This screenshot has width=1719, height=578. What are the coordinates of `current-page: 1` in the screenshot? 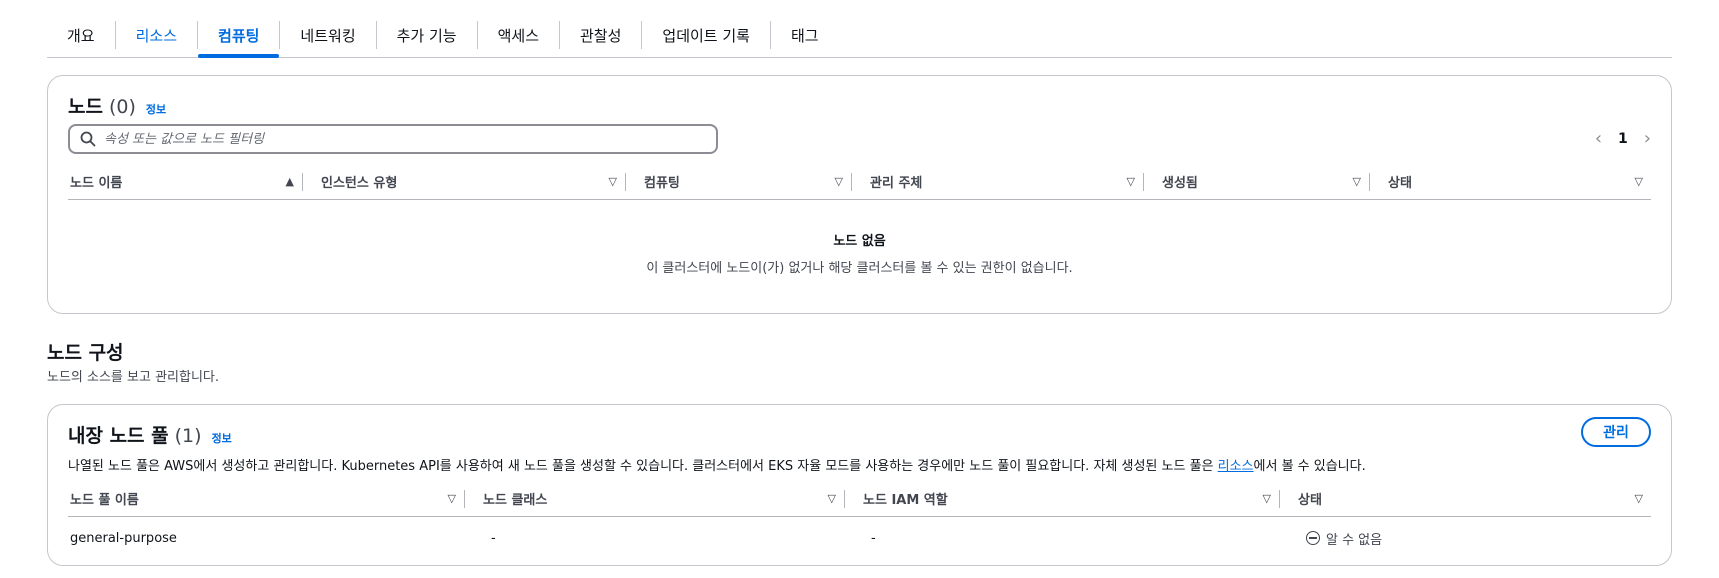 It's located at (1623, 139).